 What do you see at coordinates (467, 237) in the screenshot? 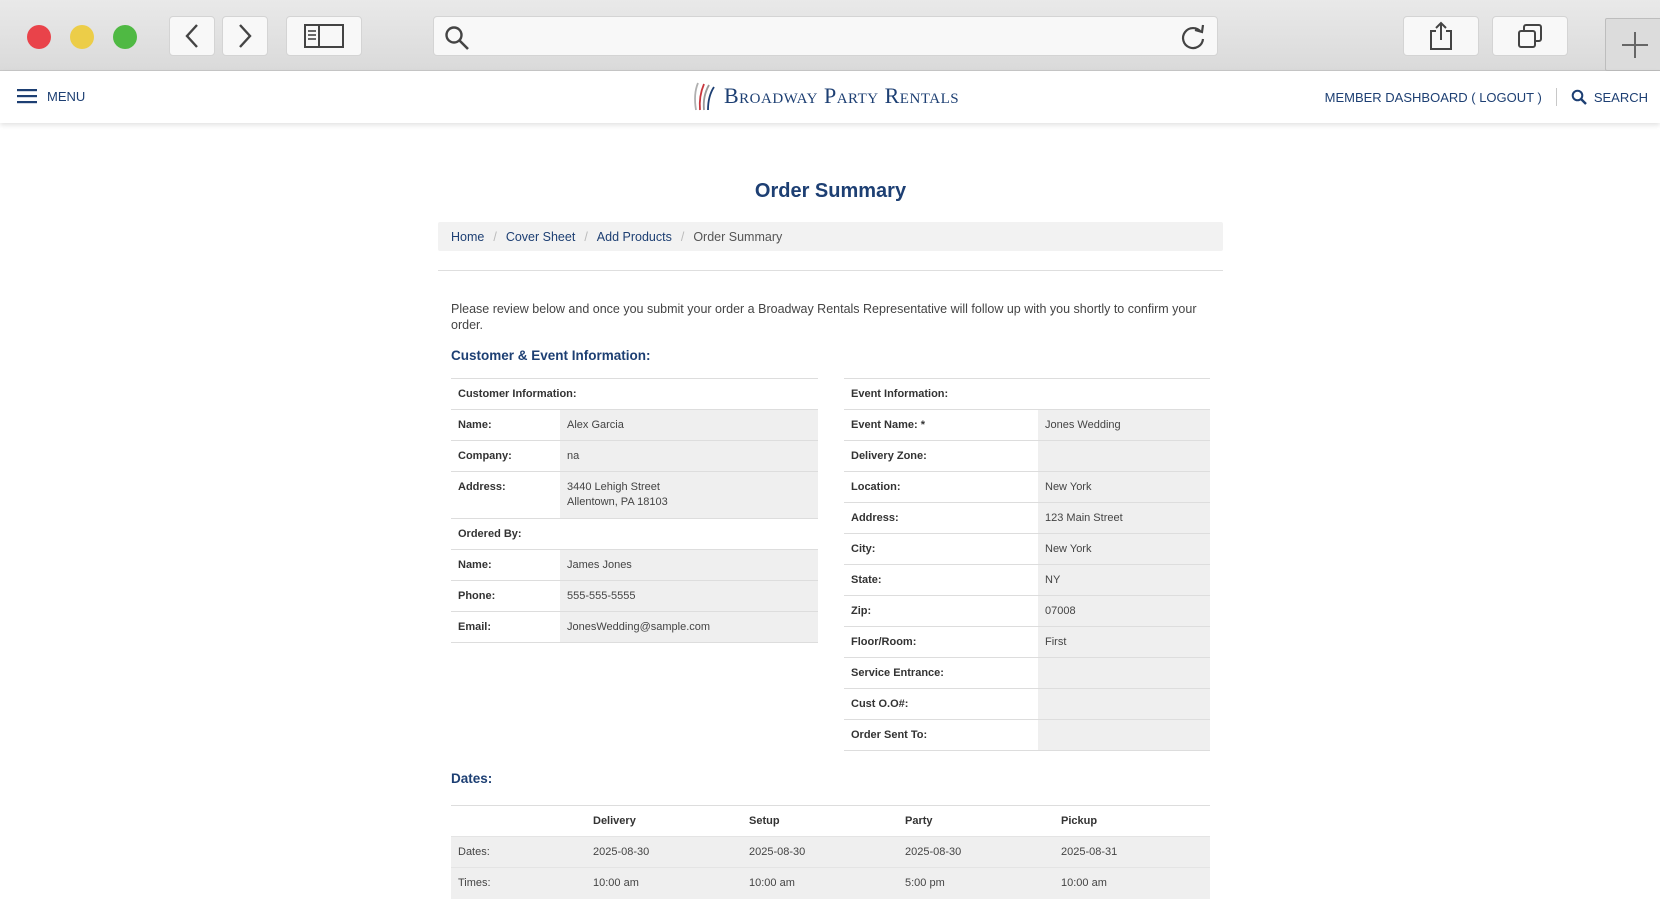
I see `breadcrumb-home: Home` at bounding box center [467, 237].